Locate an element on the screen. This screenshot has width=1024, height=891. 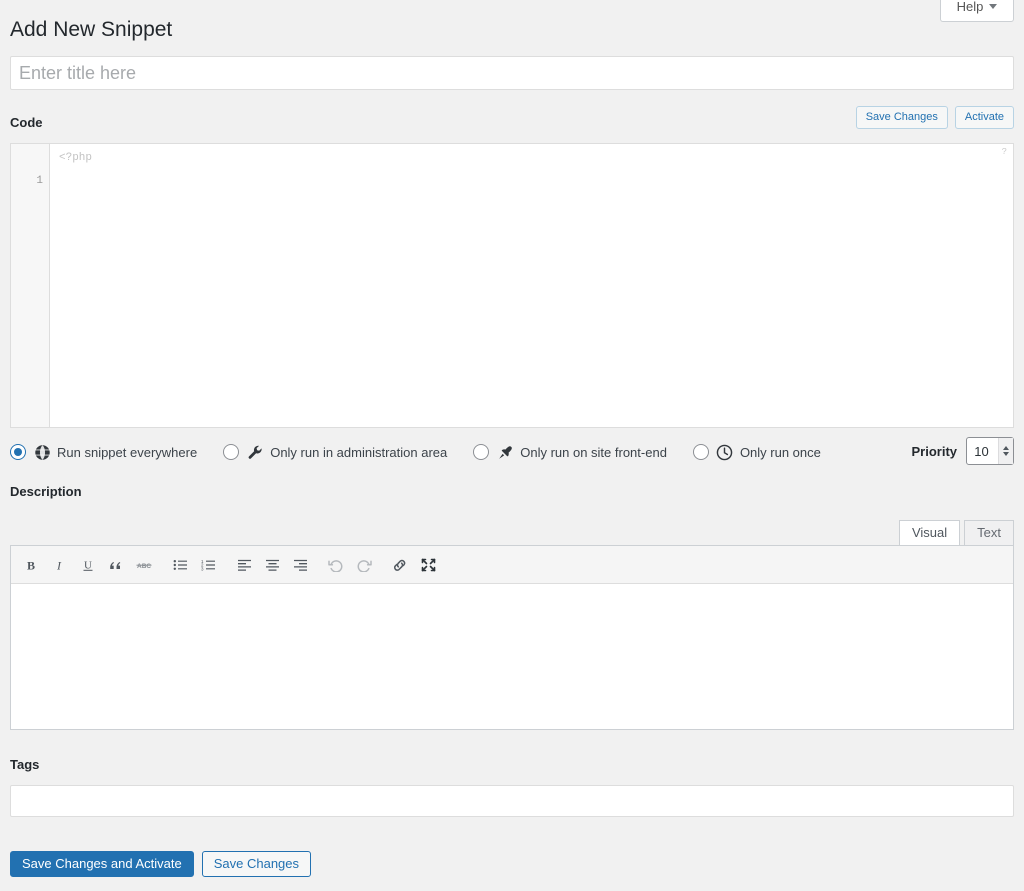
align-center-icon is located at coordinates (272, 565).